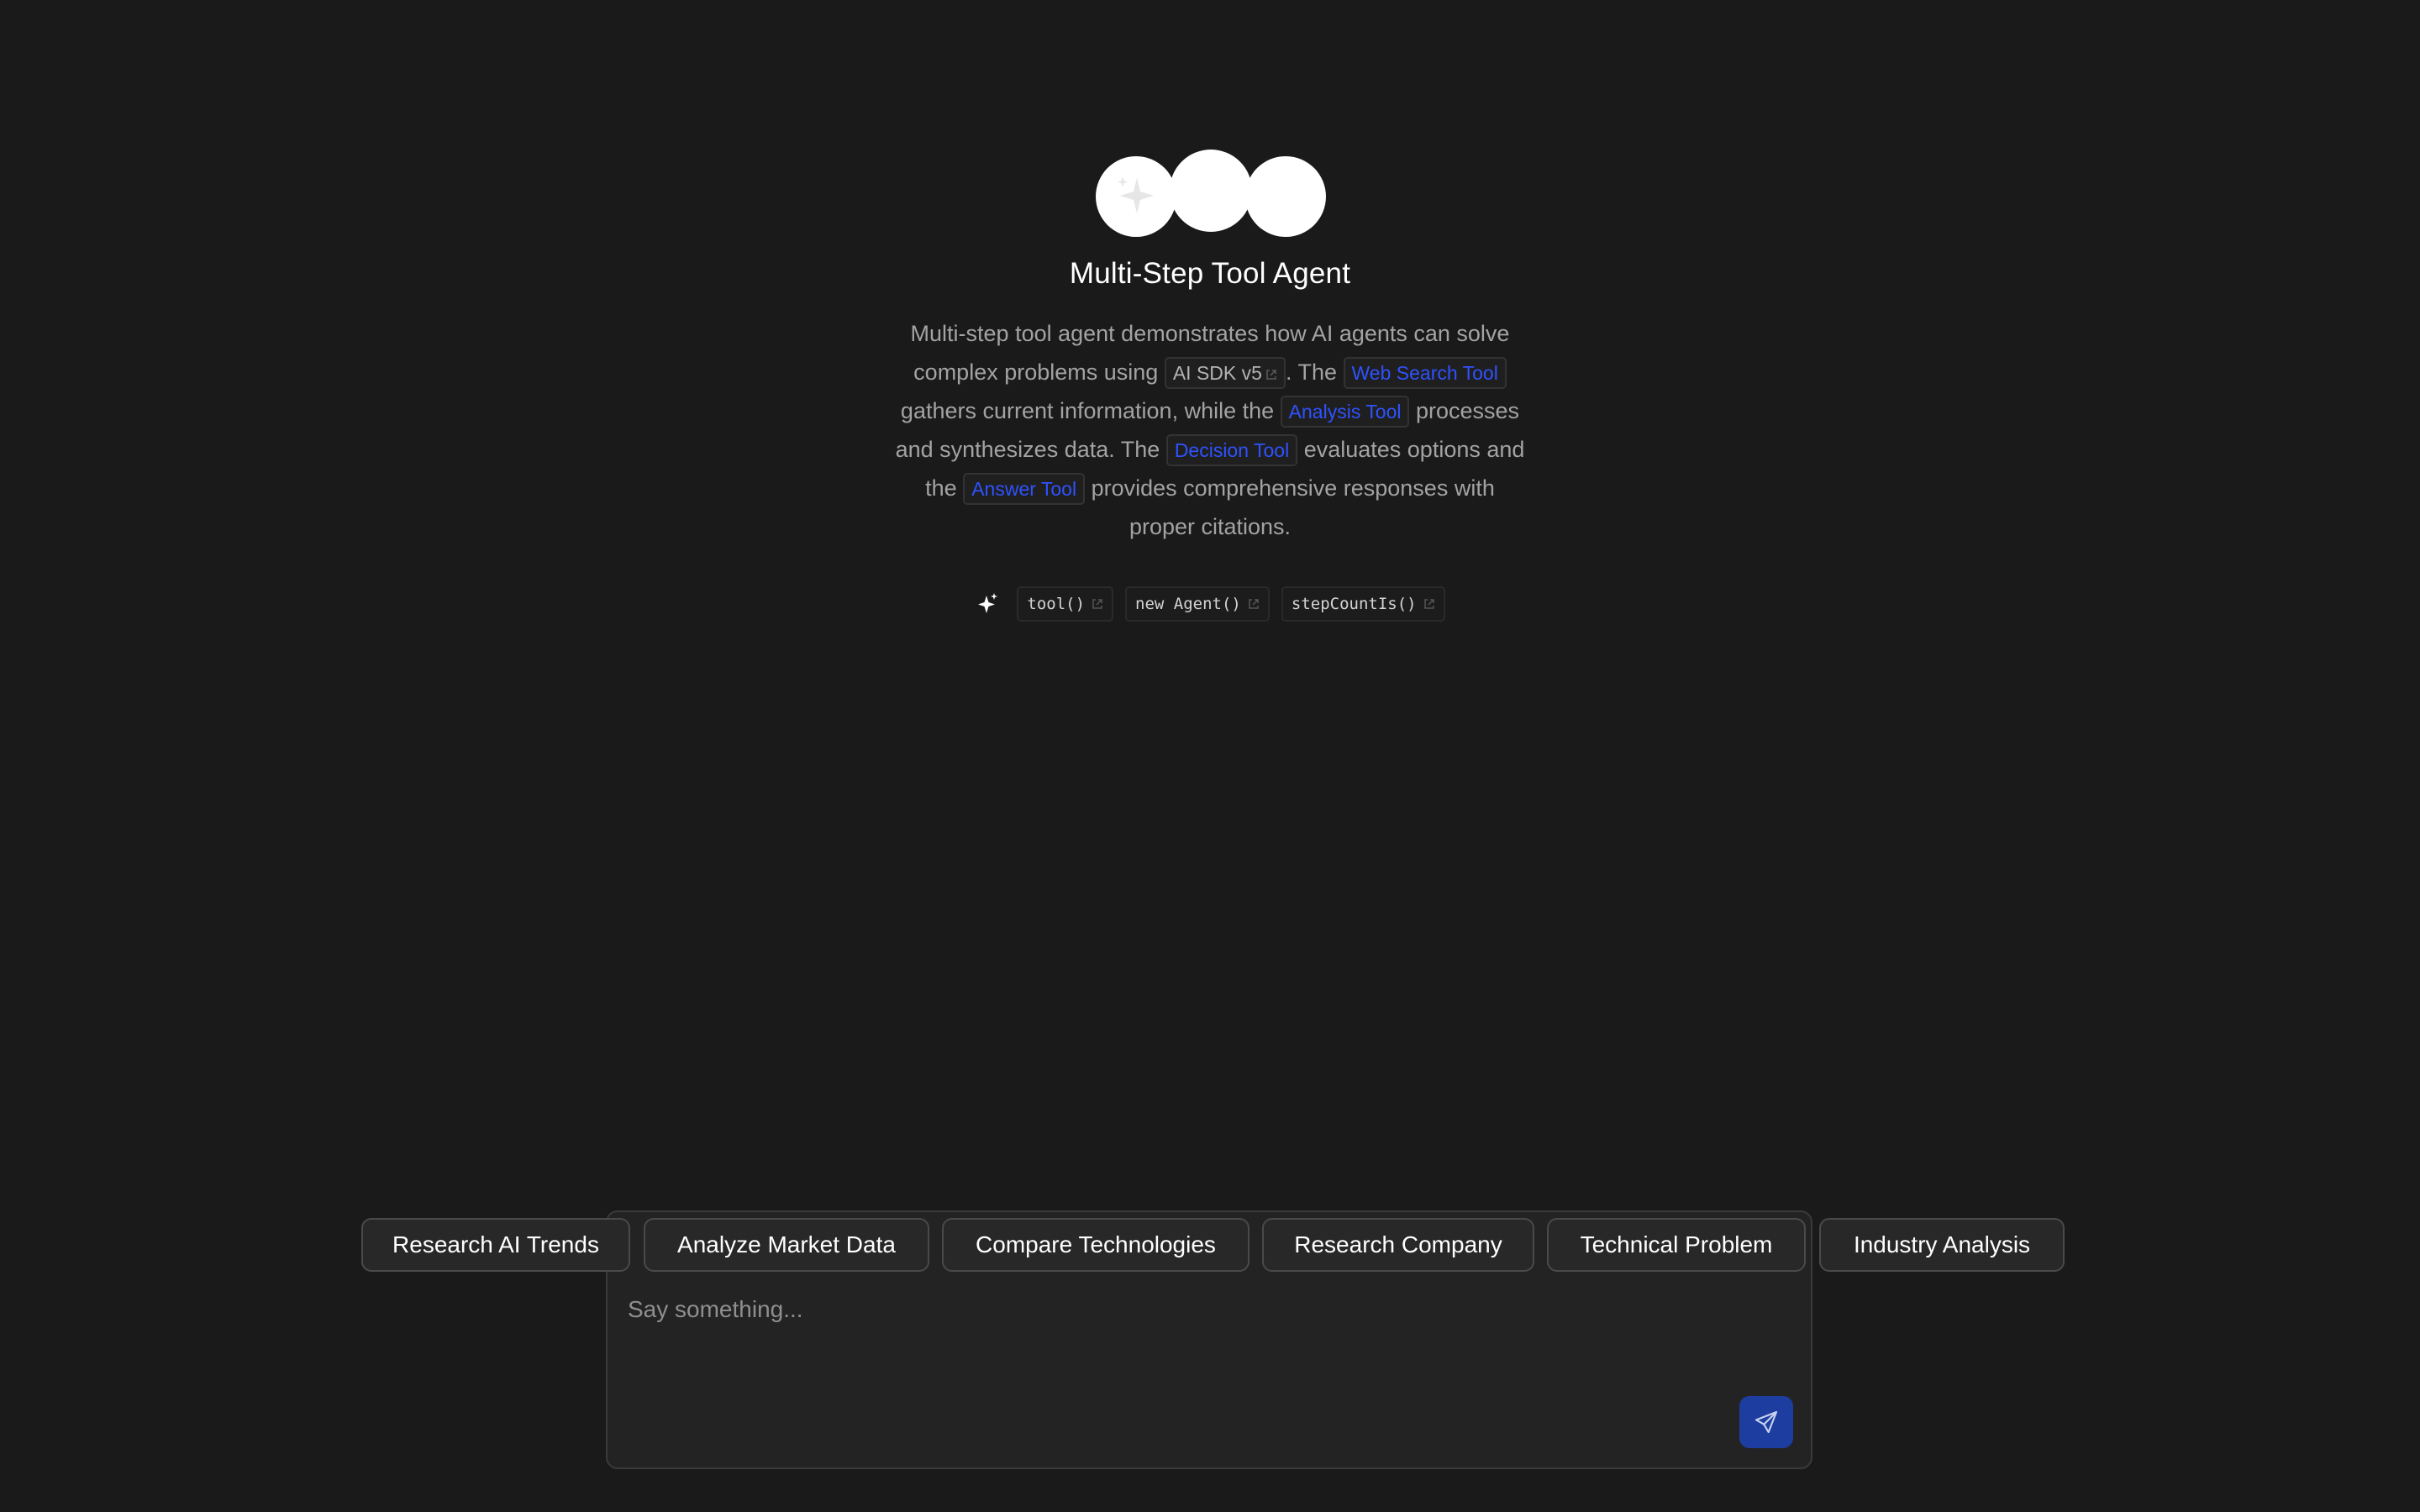 This screenshot has height=1512, width=2420. I want to click on api-link-step-count-is: stepCountIs(), so click(1363, 604).